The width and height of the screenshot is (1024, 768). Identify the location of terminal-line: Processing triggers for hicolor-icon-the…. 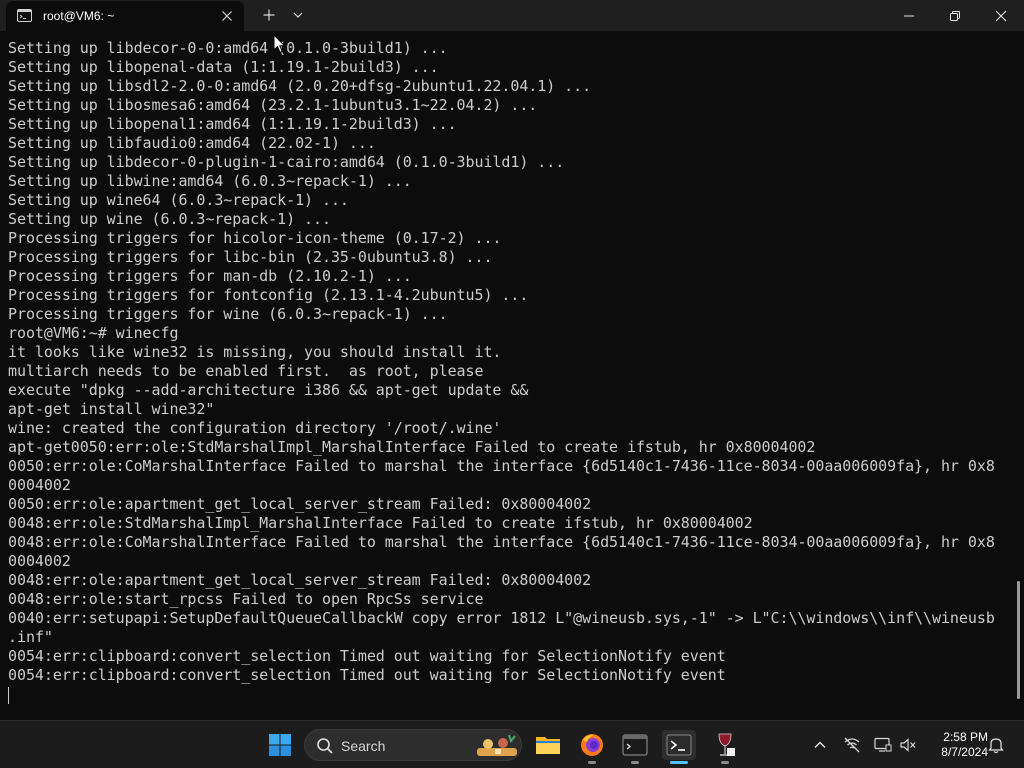
(255, 238).